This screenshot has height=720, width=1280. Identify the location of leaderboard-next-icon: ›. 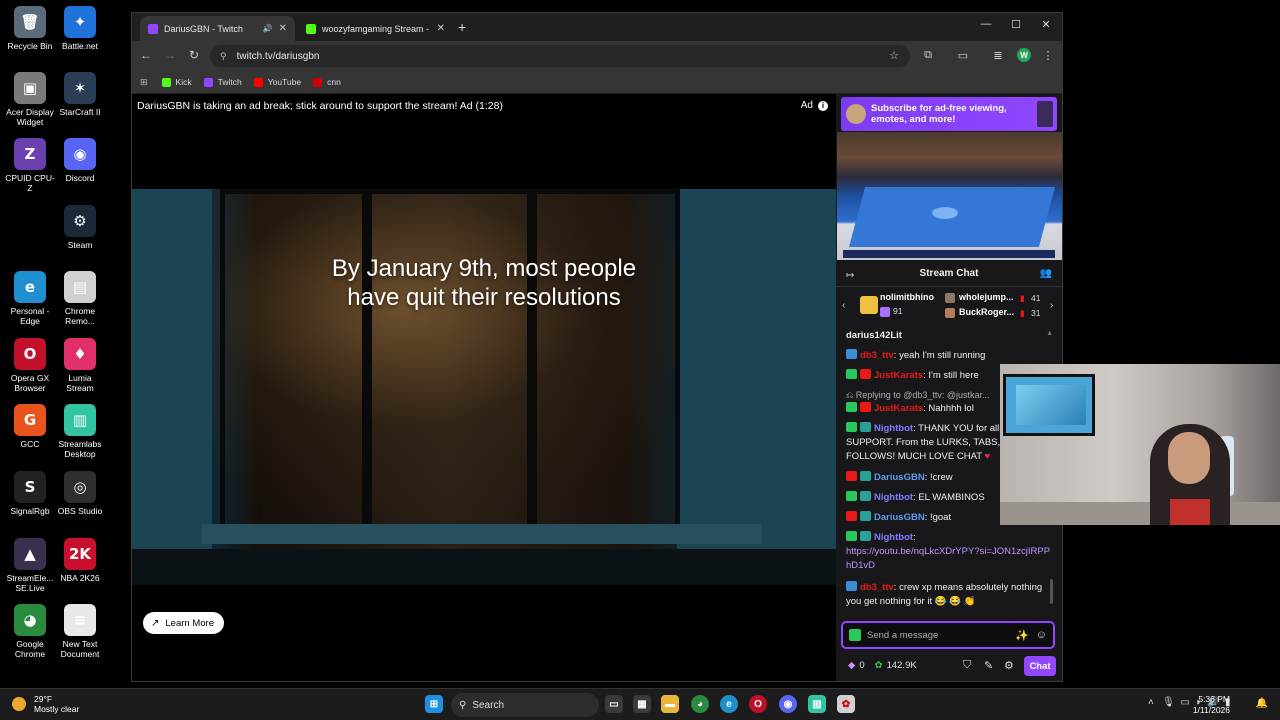
(1051, 305).